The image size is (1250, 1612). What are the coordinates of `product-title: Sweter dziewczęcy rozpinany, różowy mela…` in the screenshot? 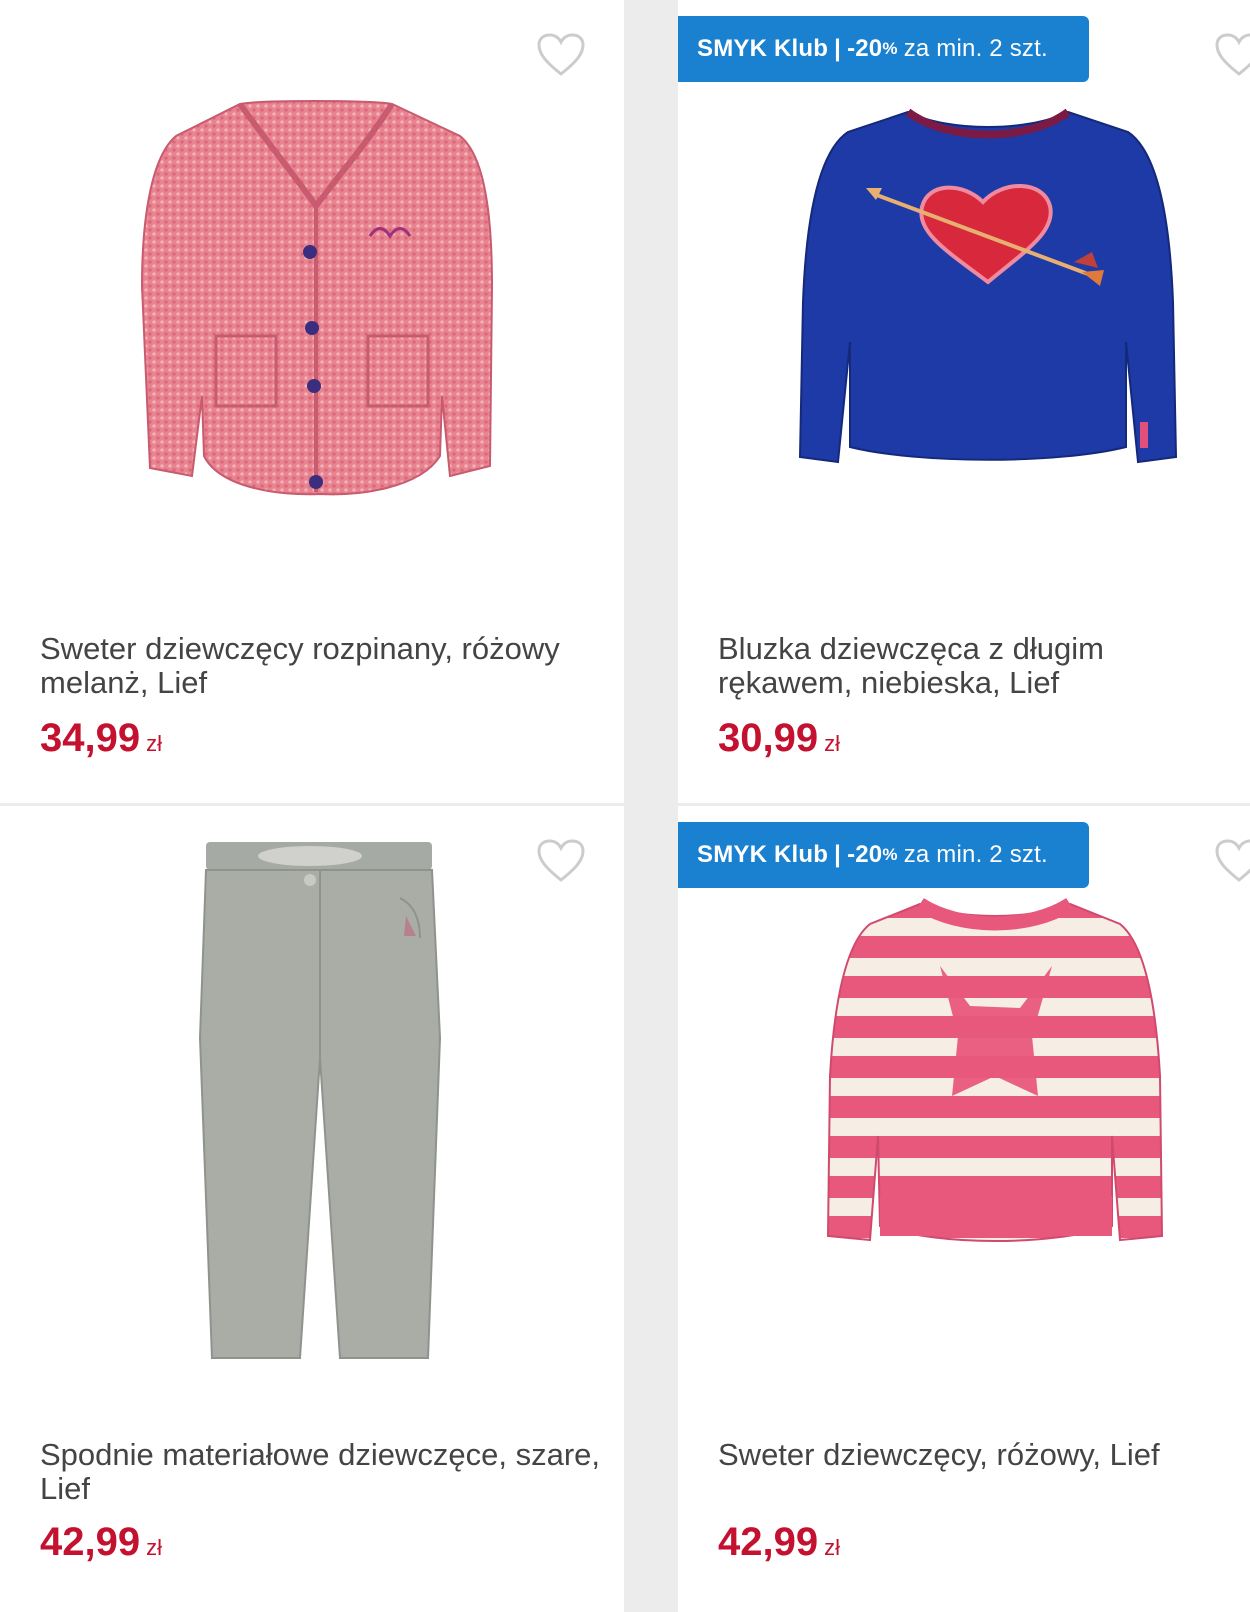 It's located at (322, 666).